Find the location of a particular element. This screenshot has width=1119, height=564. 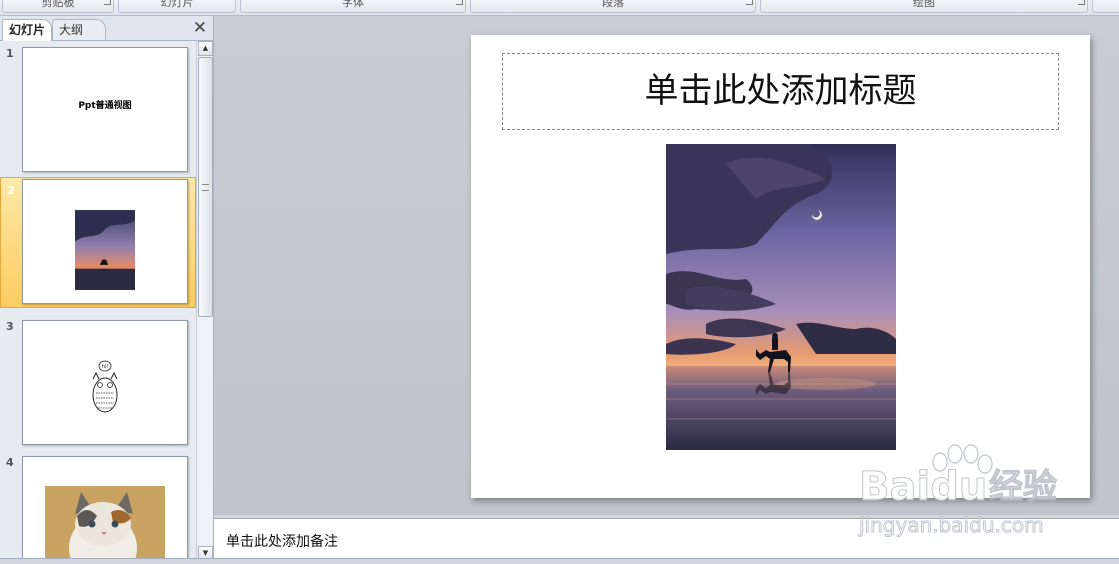

tab-outline: 大纲 is located at coordinates (79, 29).